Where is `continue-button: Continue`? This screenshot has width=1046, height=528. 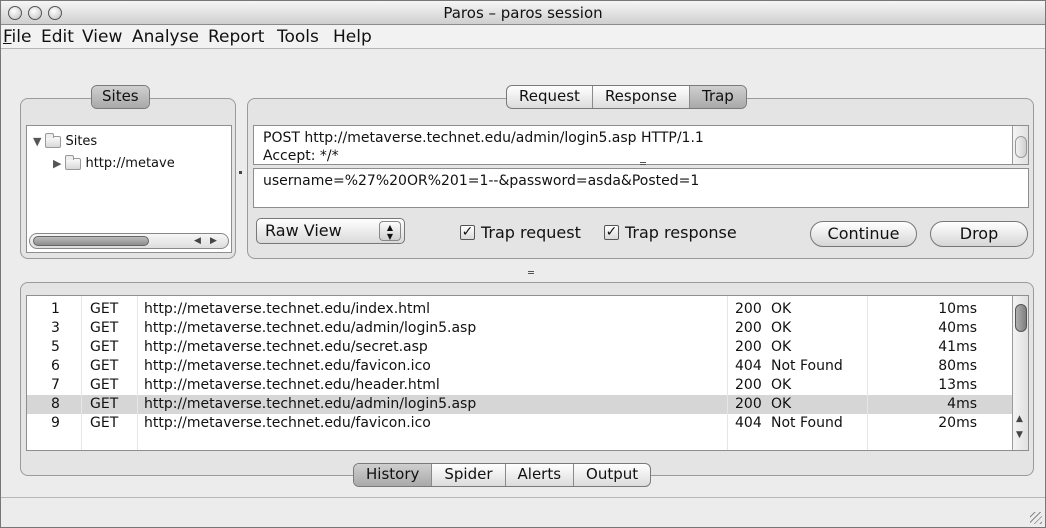 continue-button: Continue is located at coordinates (863, 234).